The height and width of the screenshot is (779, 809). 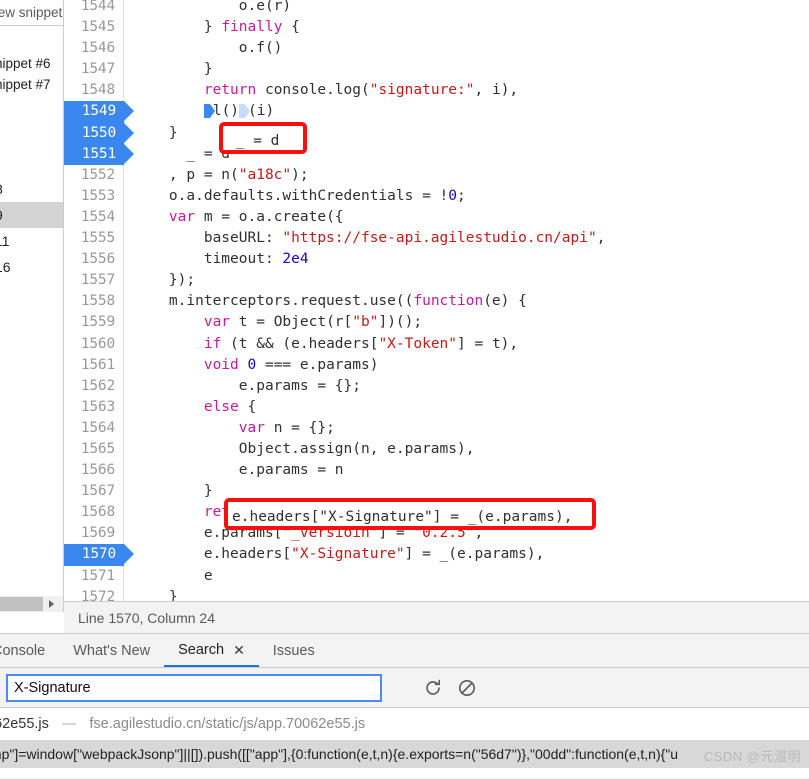 I want to click on line-number: 1564, so click(x=94, y=428).